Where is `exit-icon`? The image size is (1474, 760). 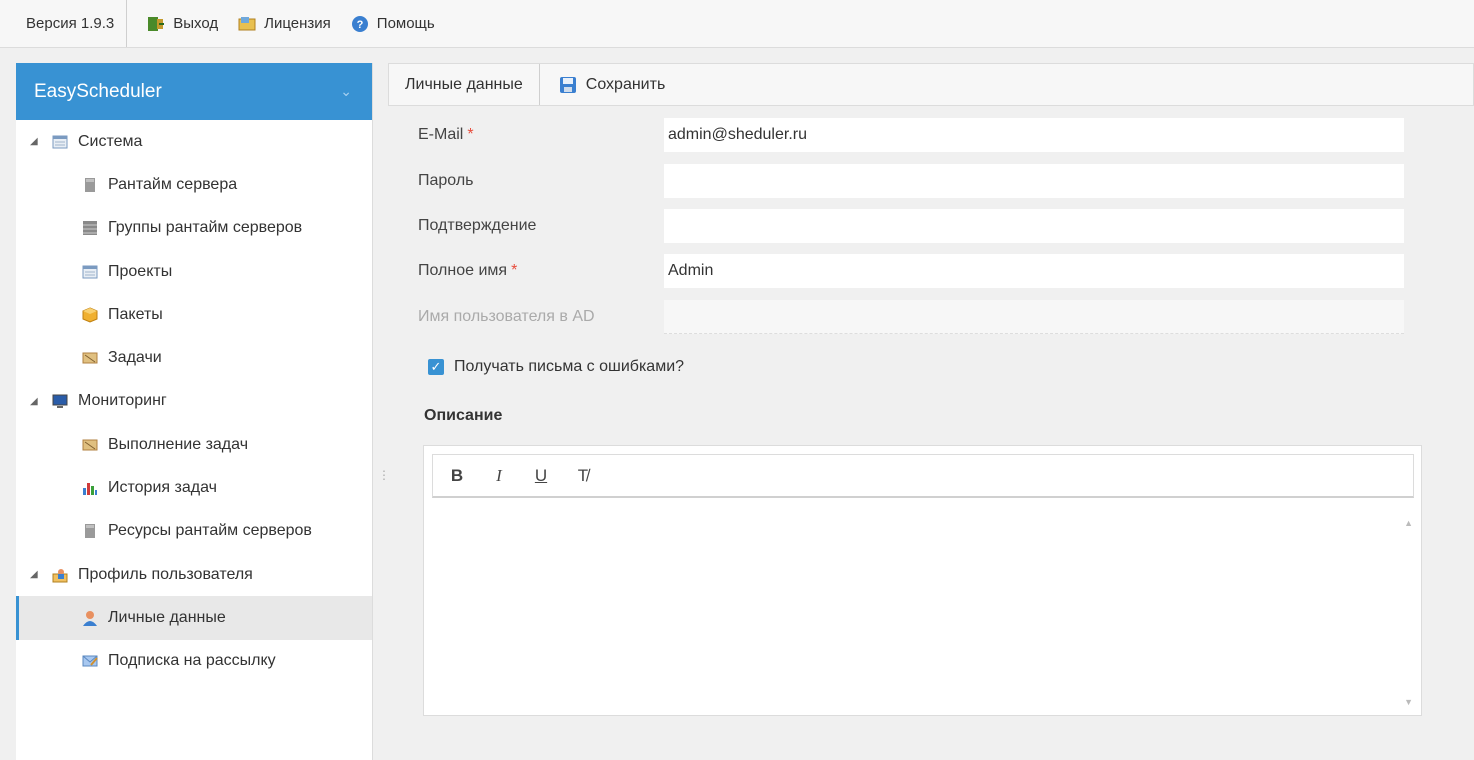 exit-icon is located at coordinates (156, 23).